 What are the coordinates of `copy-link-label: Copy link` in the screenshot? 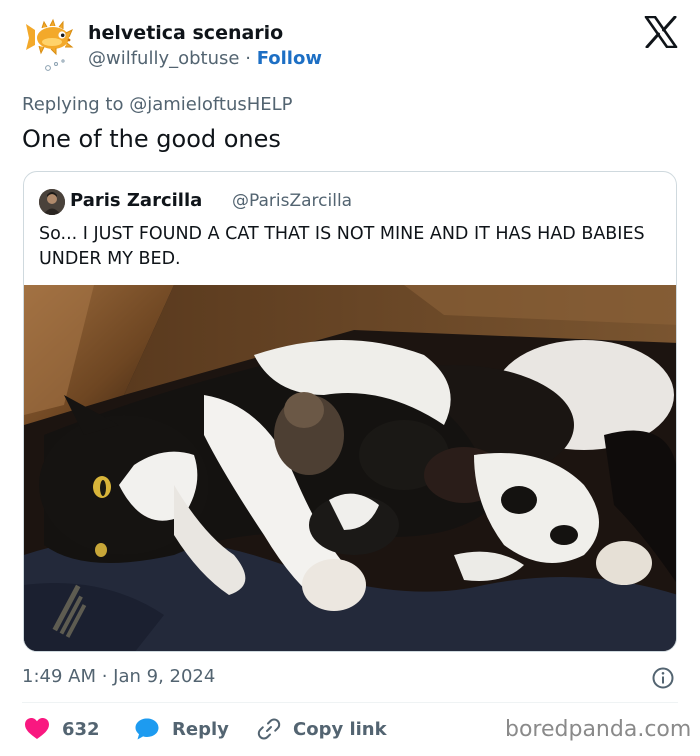 It's located at (340, 729).